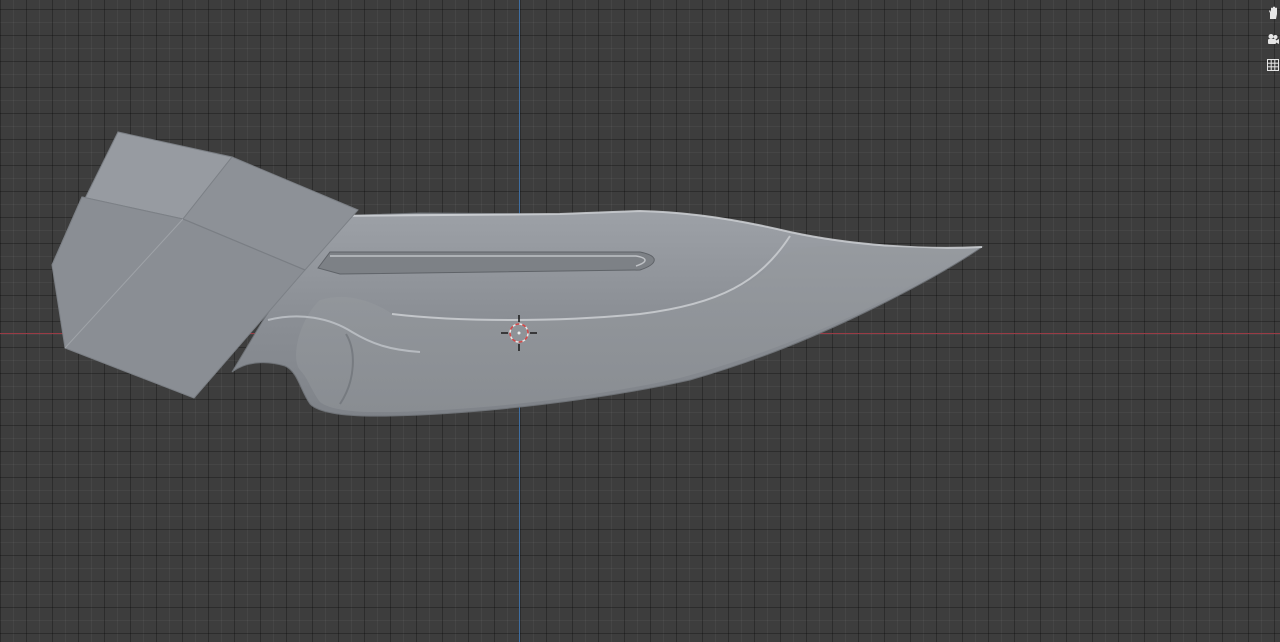  What do you see at coordinates (1273, 13) in the screenshot?
I see `pan-hand-icon` at bounding box center [1273, 13].